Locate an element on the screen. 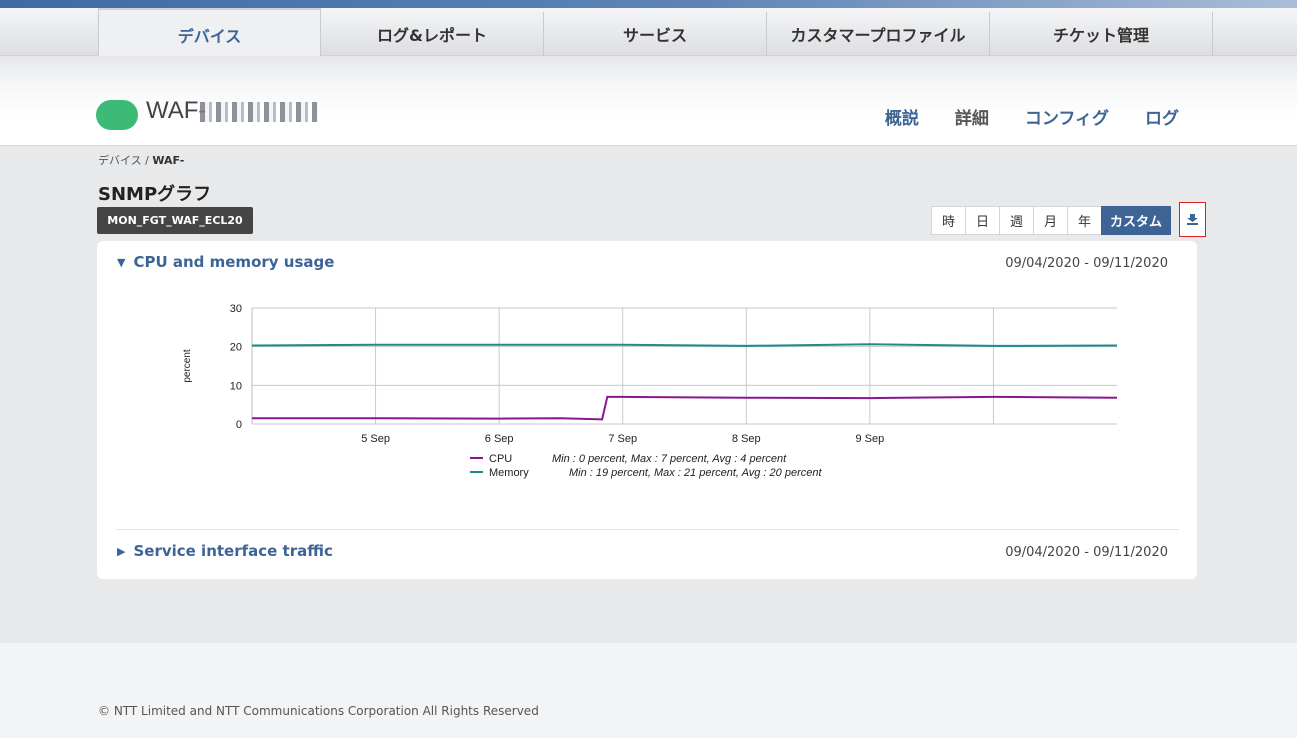 The height and width of the screenshot is (738, 1297). range-month-button: 月 is located at coordinates (1050, 220).